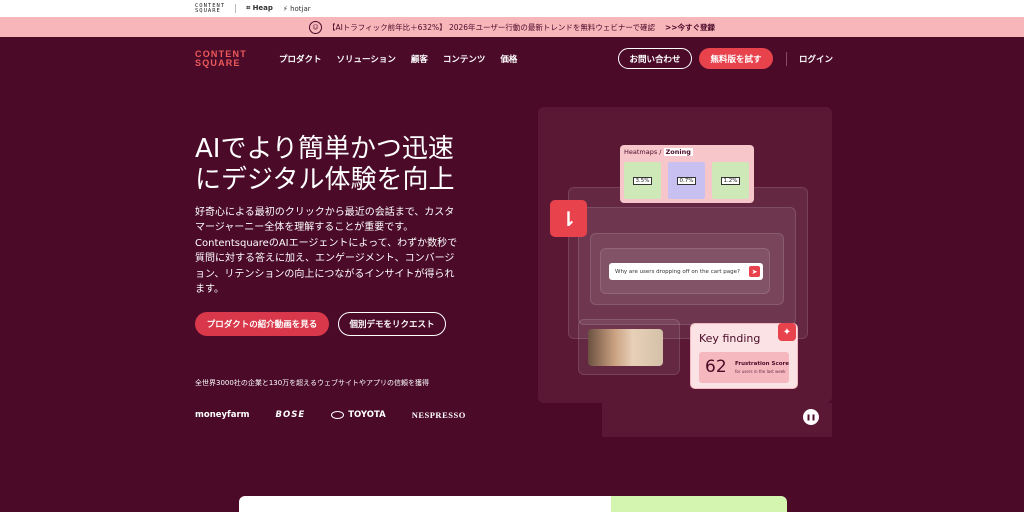 The height and width of the screenshot is (512, 1024). What do you see at coordinates (419, 59) in the screenshot?
I see `nav-item-customers: 顧客` at bounding box center [419, 59].